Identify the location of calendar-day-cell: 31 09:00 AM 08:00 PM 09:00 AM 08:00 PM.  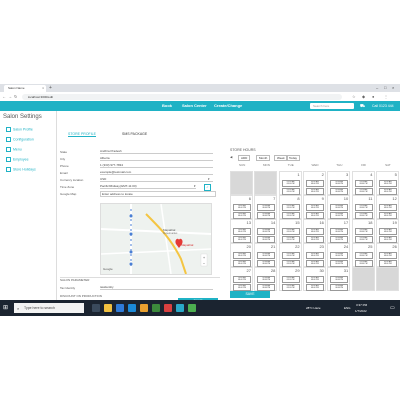
(339, 279).